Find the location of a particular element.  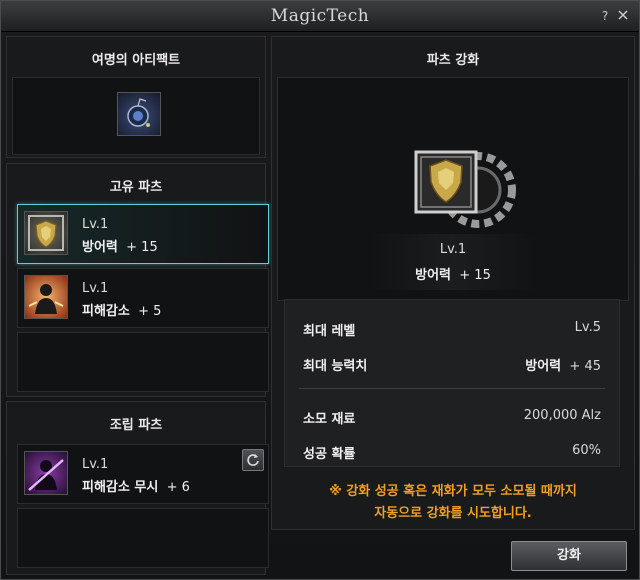

reset-part-button is located at coordinates (253, 460).